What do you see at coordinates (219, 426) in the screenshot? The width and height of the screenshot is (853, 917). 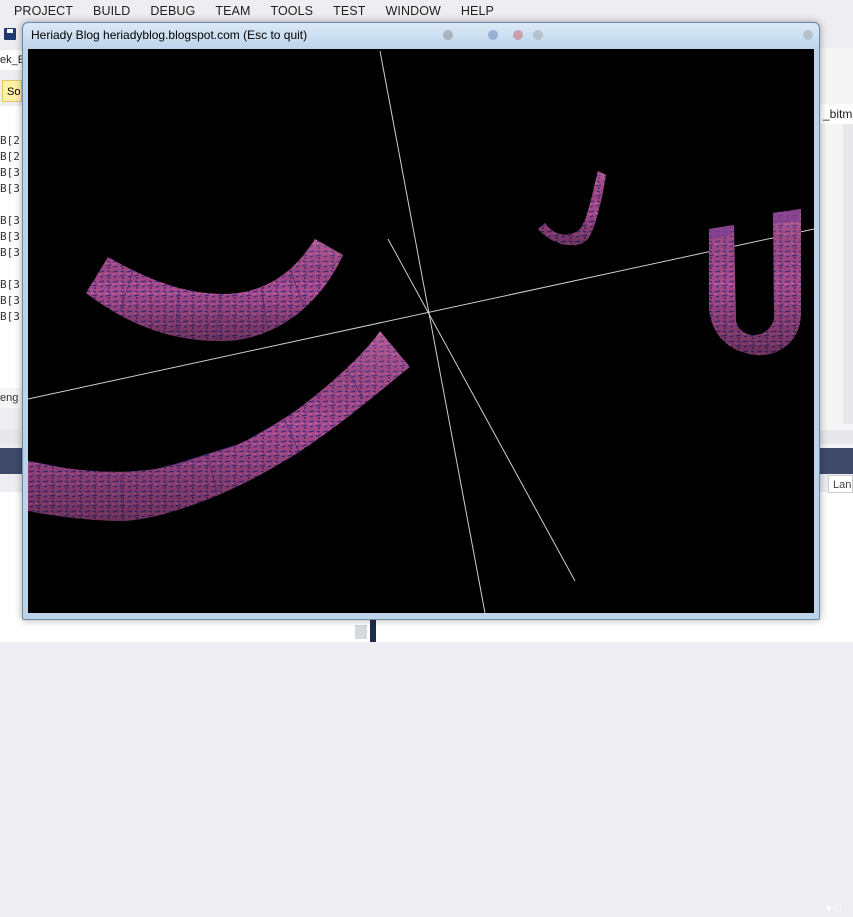 I see `tube-arc-lower-shade` at bounding box center [219, 426].